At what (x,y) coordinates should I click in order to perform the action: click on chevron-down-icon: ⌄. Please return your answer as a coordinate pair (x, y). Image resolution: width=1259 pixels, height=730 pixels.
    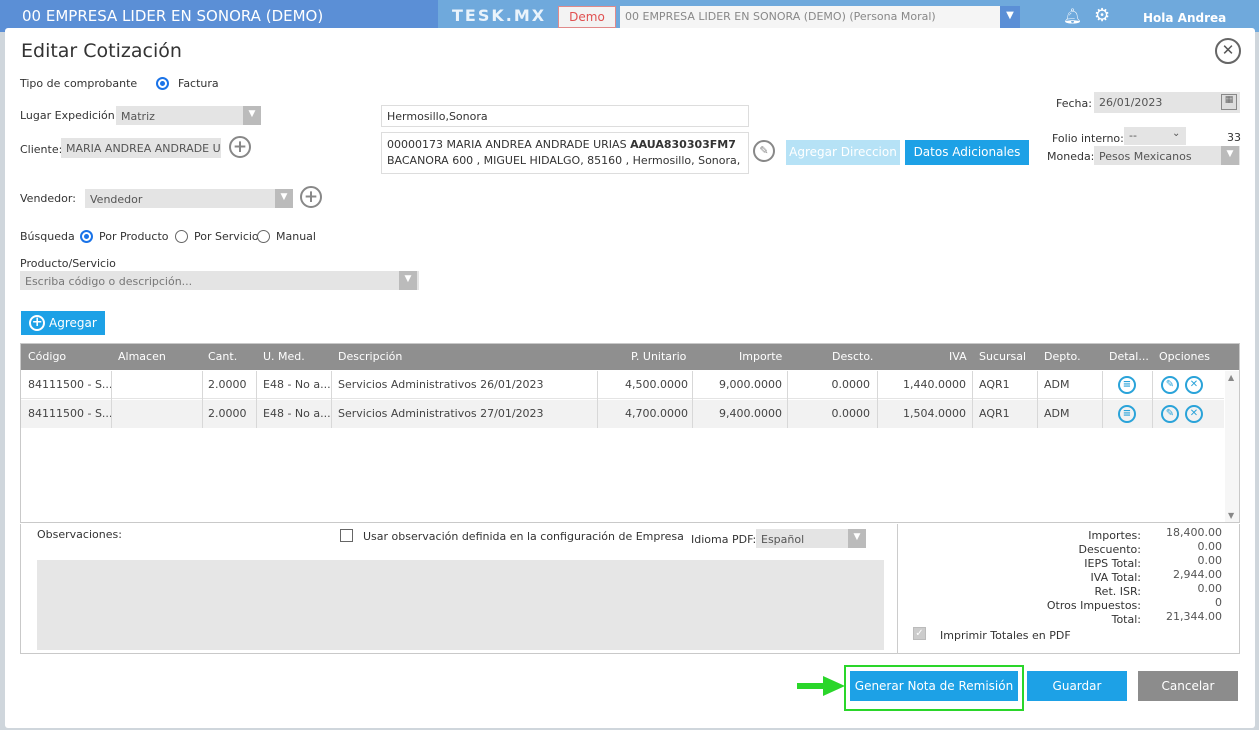
    Looking at the image, I should click on (1176, 133).